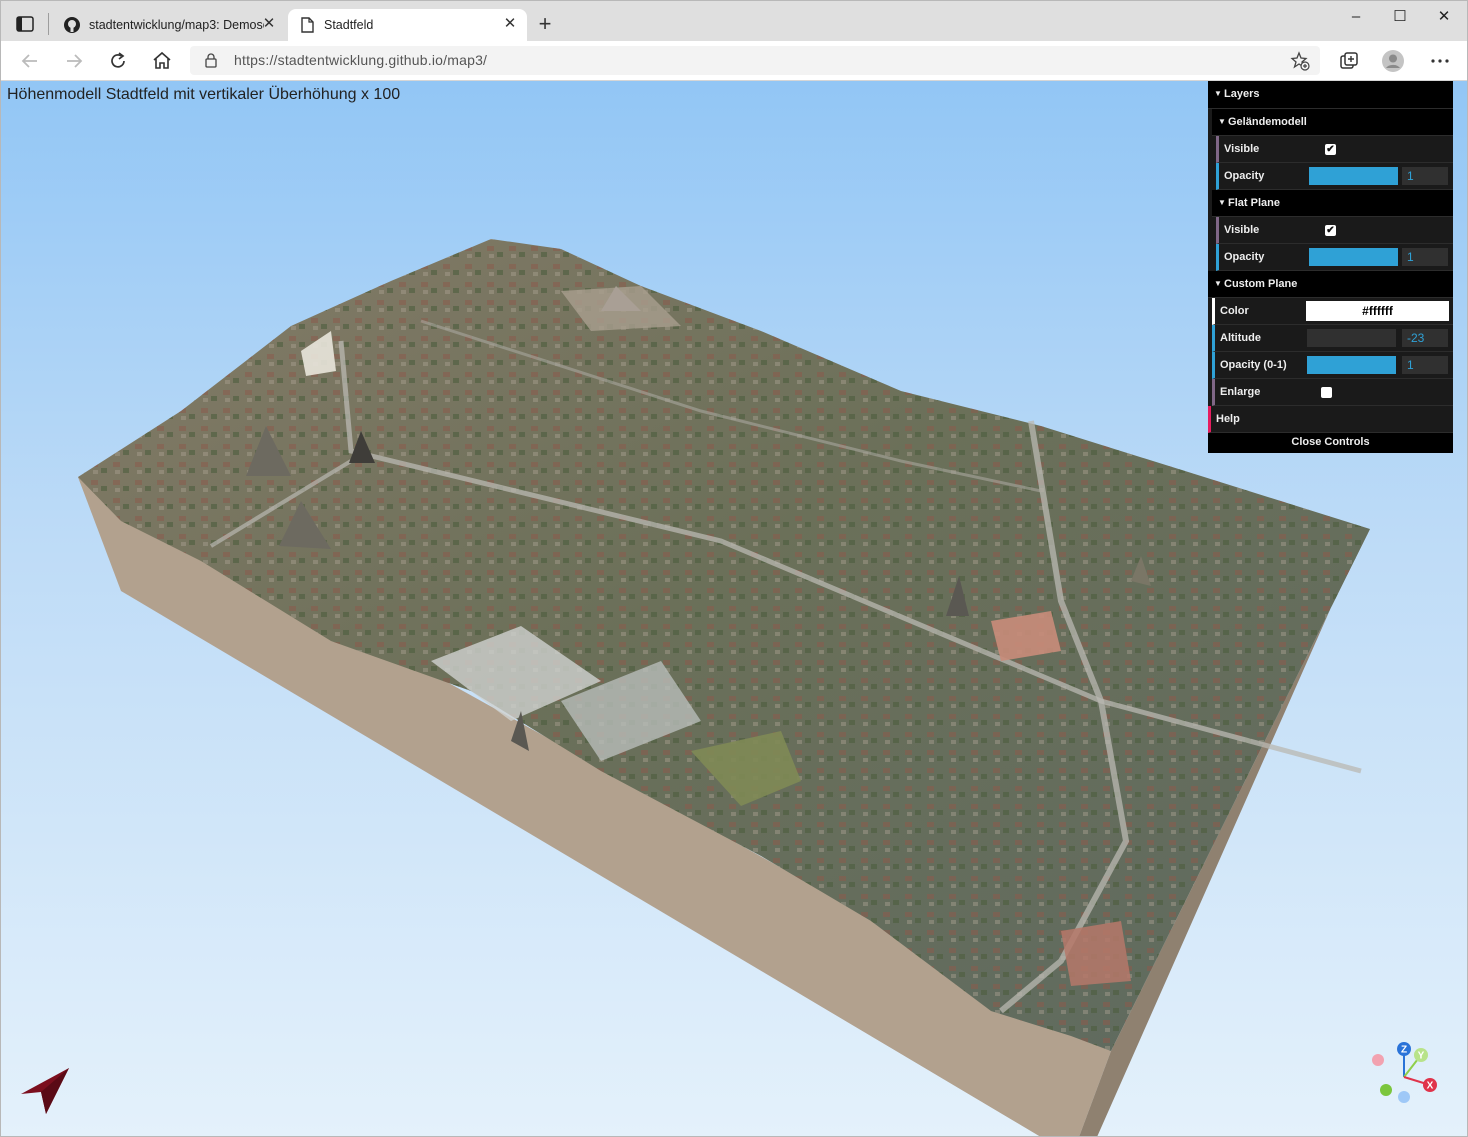 The height and width of the screenshot is (1137, 1468). I want to click on flat-plane-opacity-input: 1, so click(1425, 257).